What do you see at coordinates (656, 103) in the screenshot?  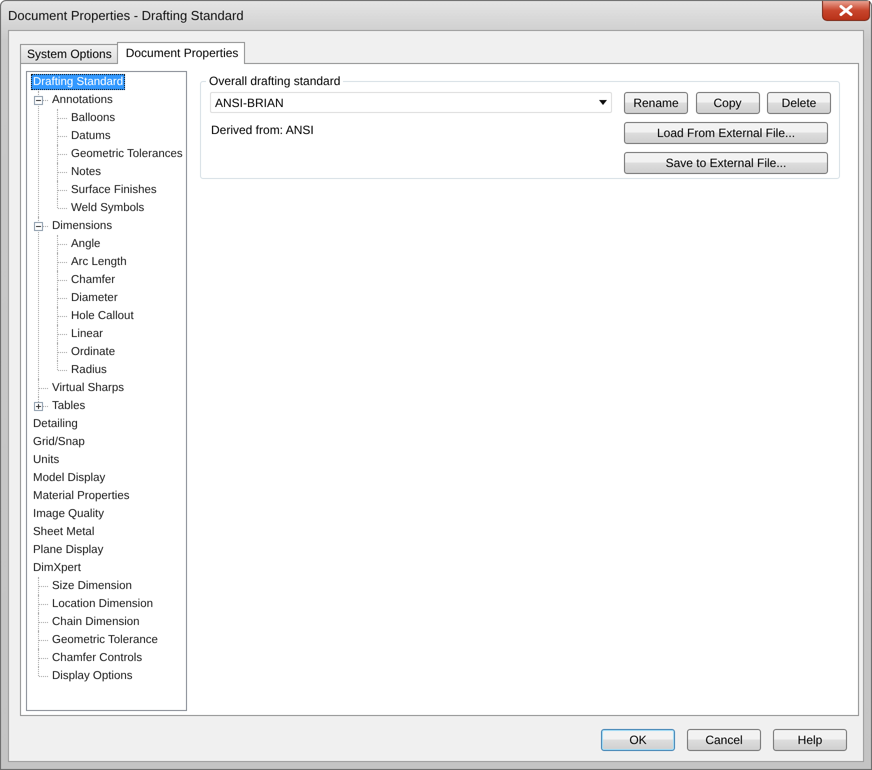 I see `action-button: Rename` at bounding box center [656, 103].